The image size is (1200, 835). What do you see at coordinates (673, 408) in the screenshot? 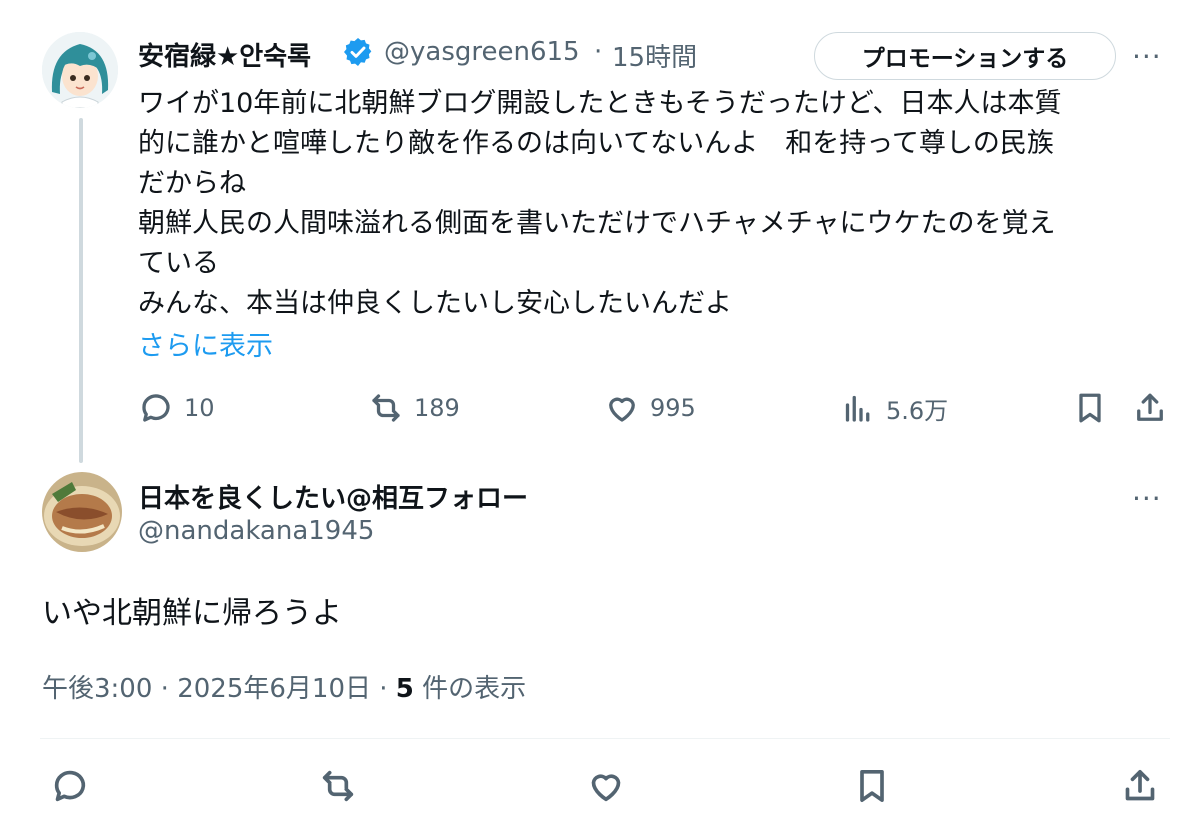
I see `like-count: 995` at bounding box center [673, 408].